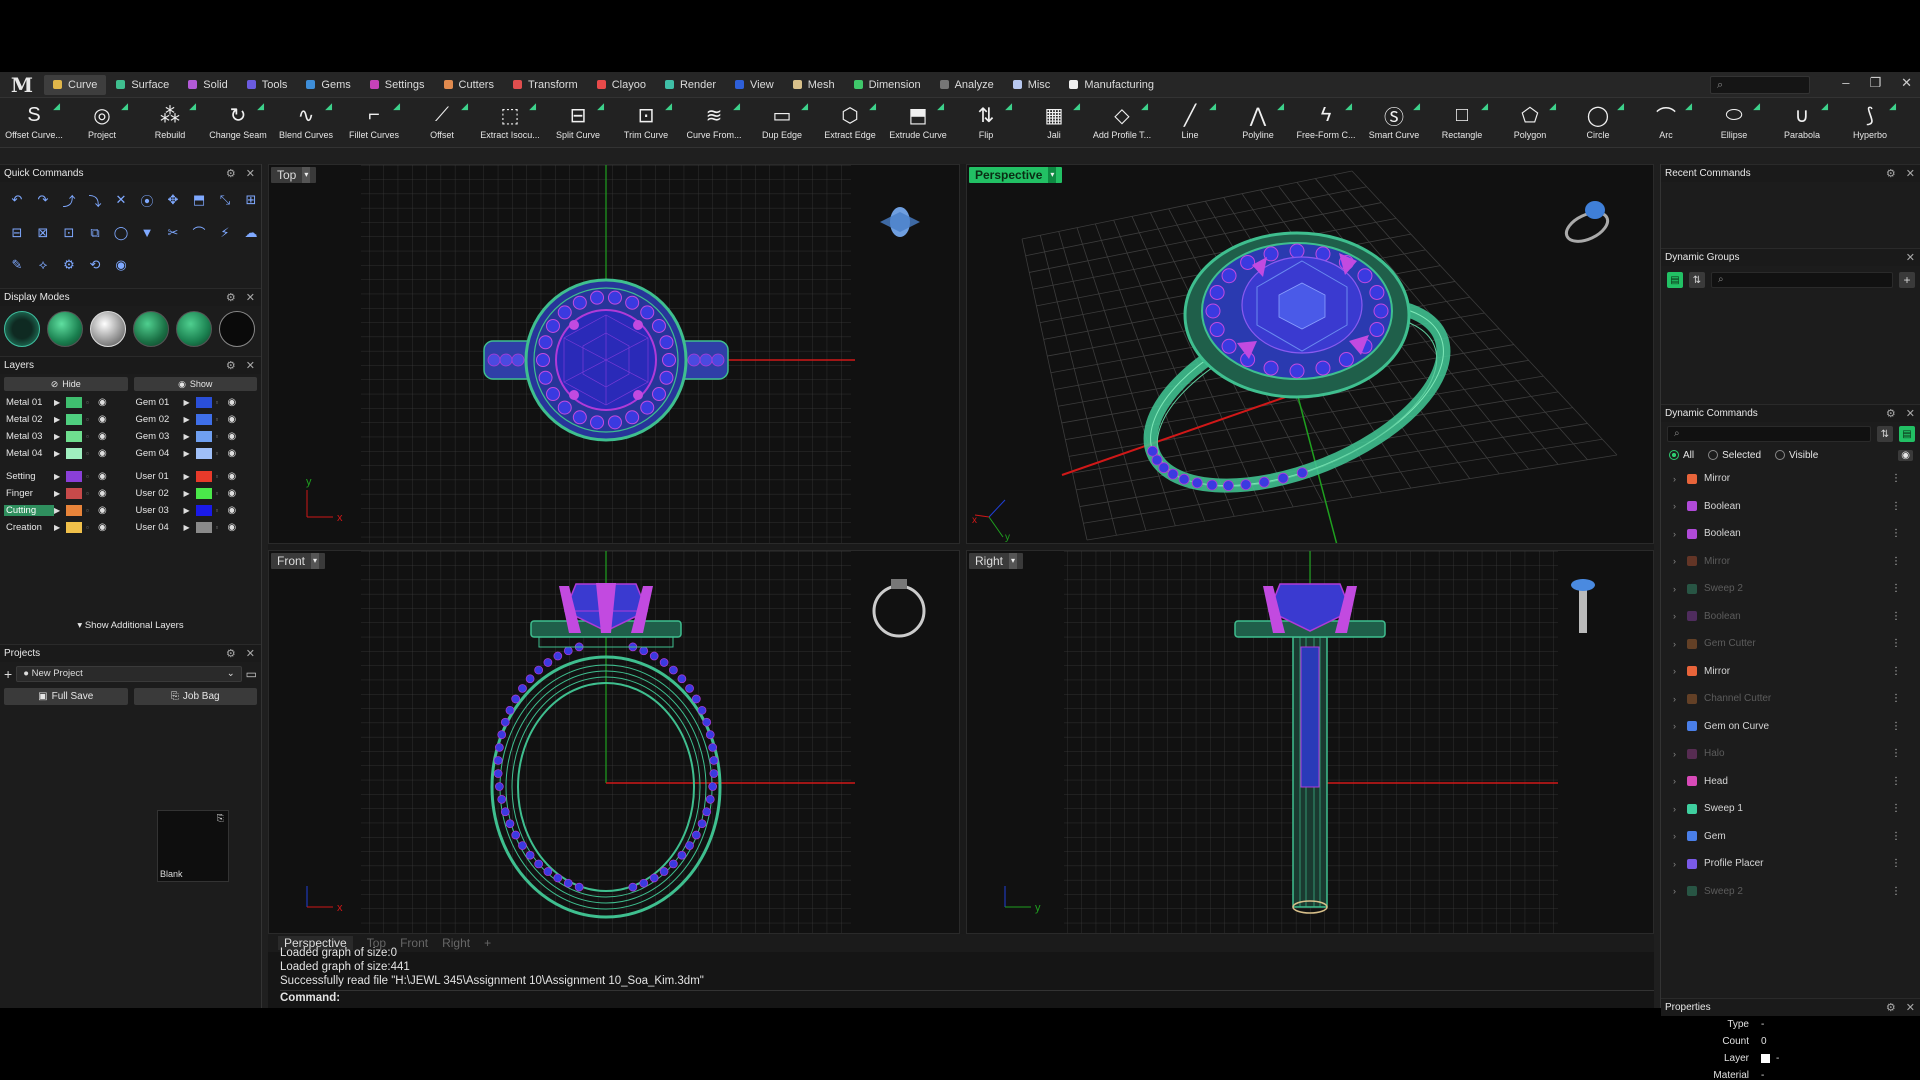  What do you see at coordinates (170, 123) in the screenshot?
I see `rebuild-button: ⁂ Rebuild ◢` at bounding box center [170, 123].